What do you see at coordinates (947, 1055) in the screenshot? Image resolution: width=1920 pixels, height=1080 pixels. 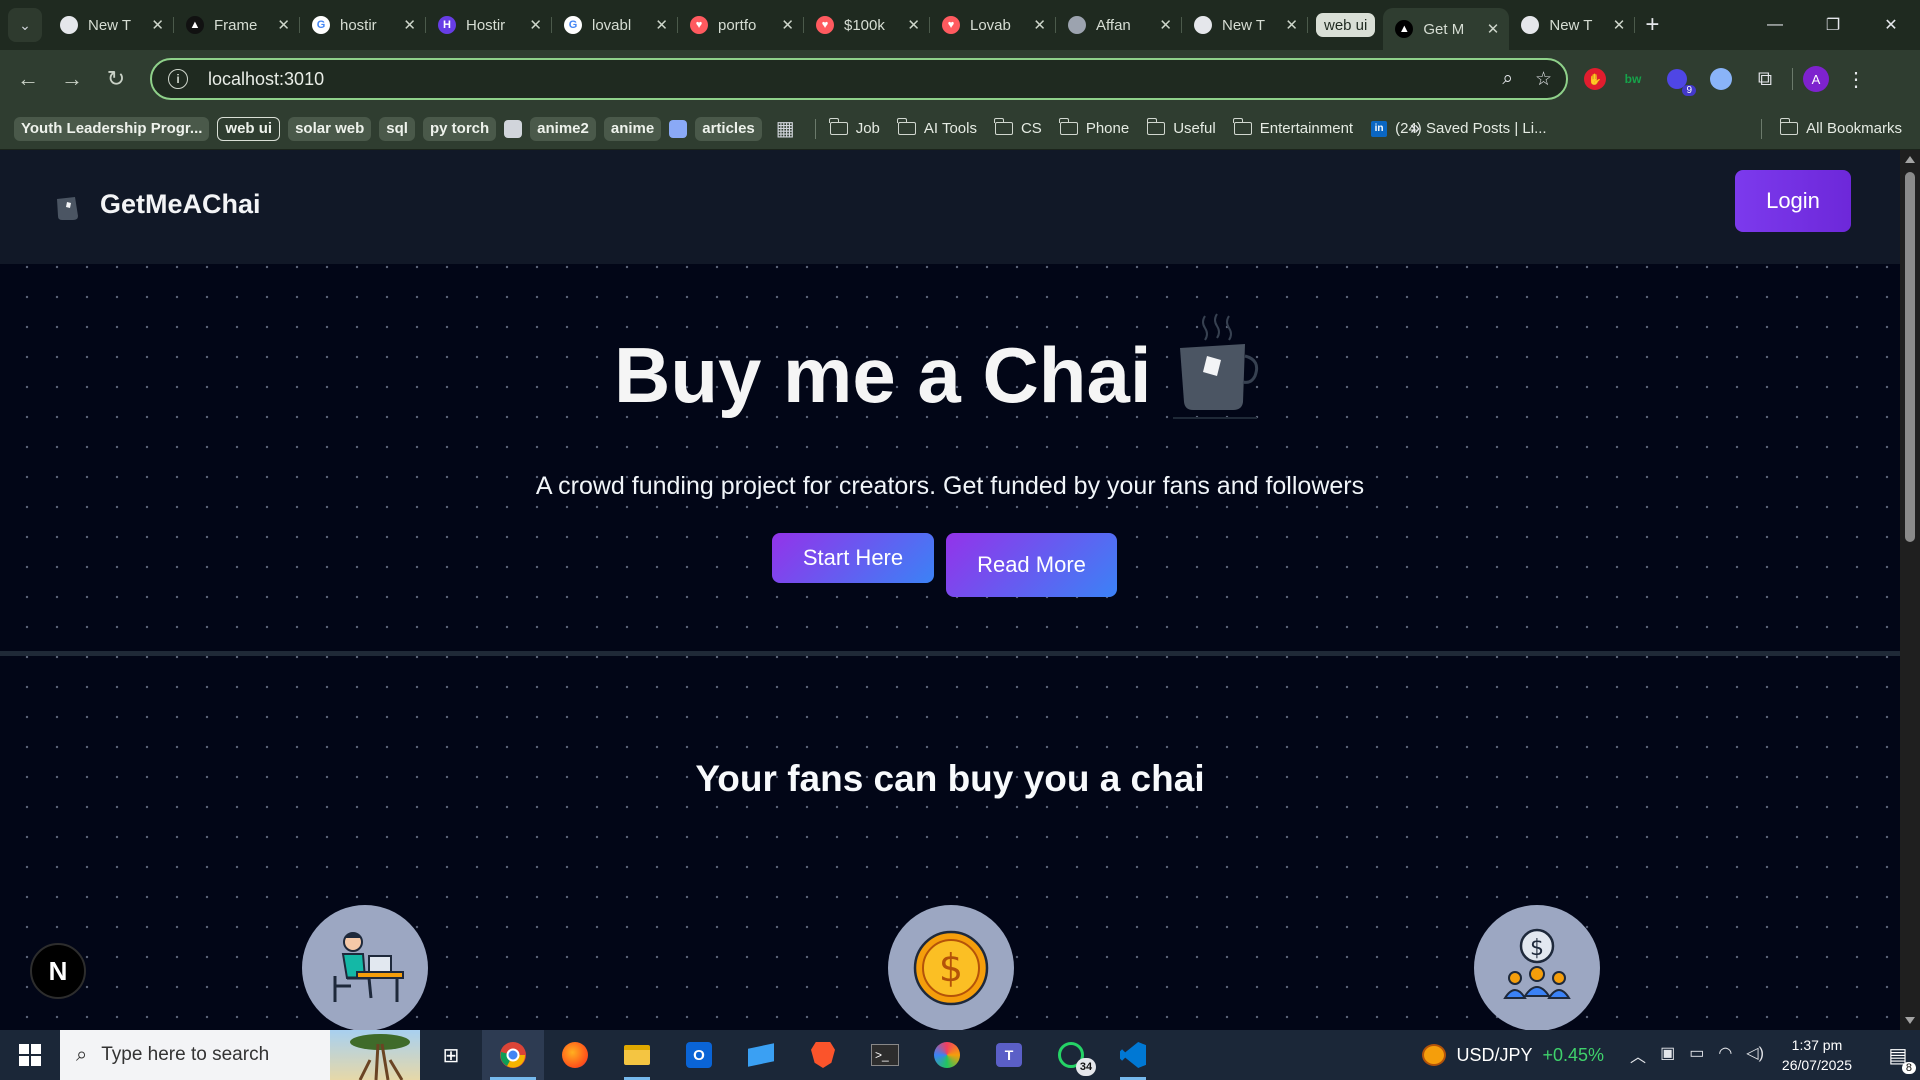 I see `snipping-tool-icon` at bounding box center [947, 1055].